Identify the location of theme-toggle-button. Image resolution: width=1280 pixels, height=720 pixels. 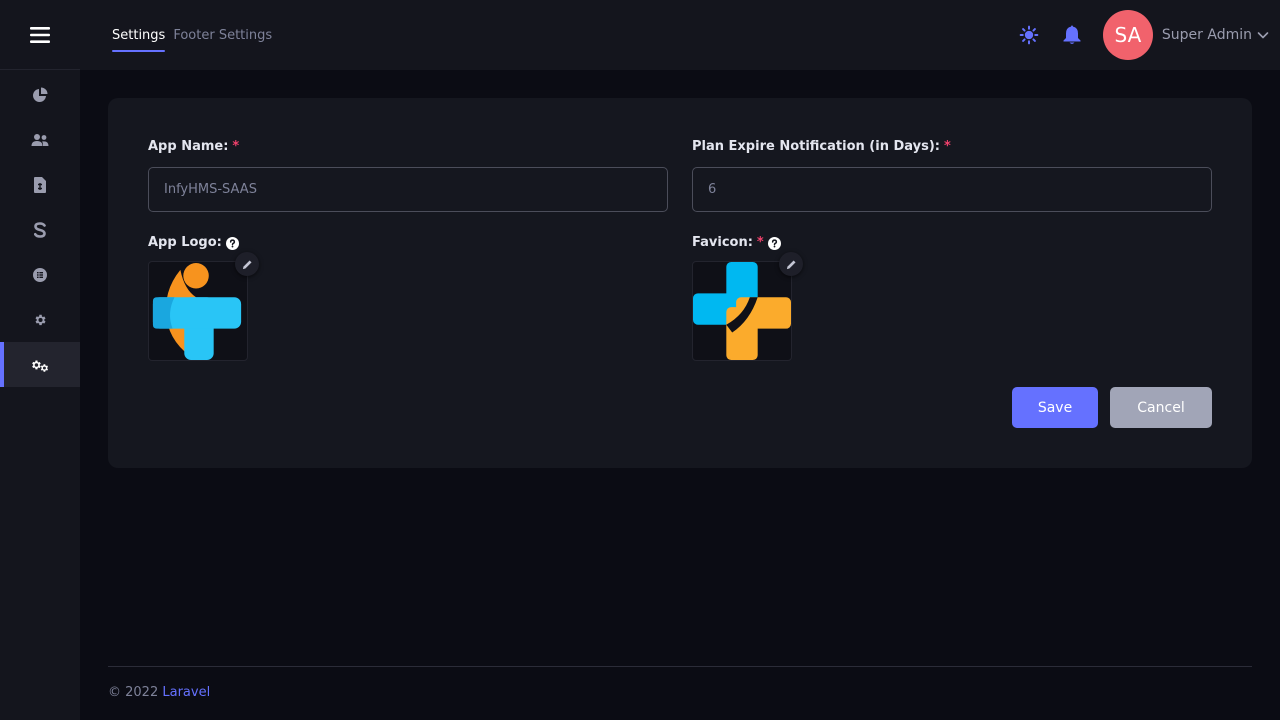
(1029, 35).